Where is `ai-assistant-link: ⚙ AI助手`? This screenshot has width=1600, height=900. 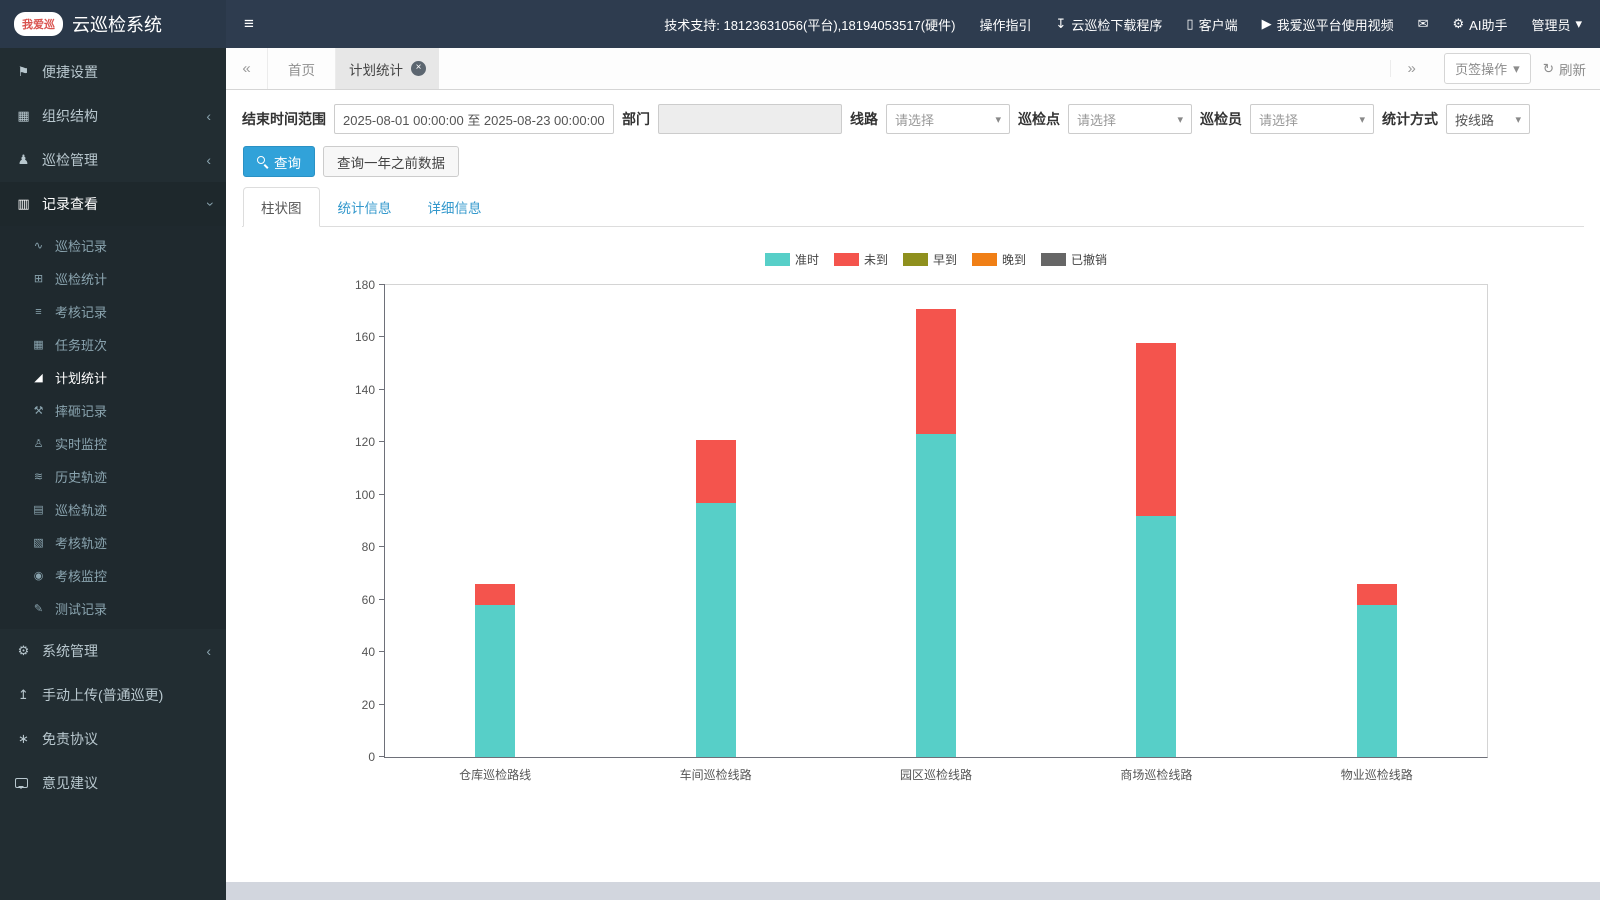
ai-assistant-link: ⚙ AI助手 is located at coordinates (1480, 24).